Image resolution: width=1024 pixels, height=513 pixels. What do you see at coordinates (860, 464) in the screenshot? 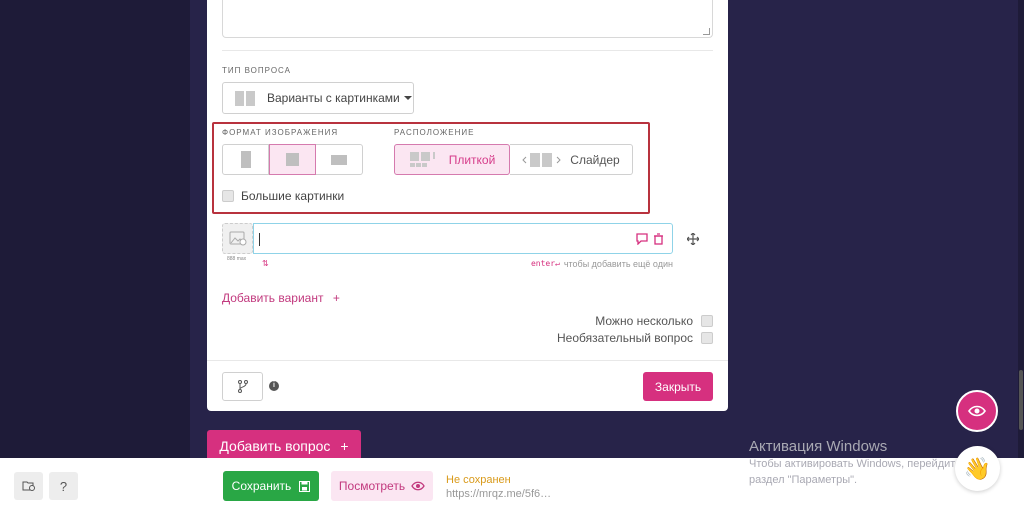
I see `windows-activation-line1: Чтобы активировать Windows, перейдите в` at bounding box center [860, 464].